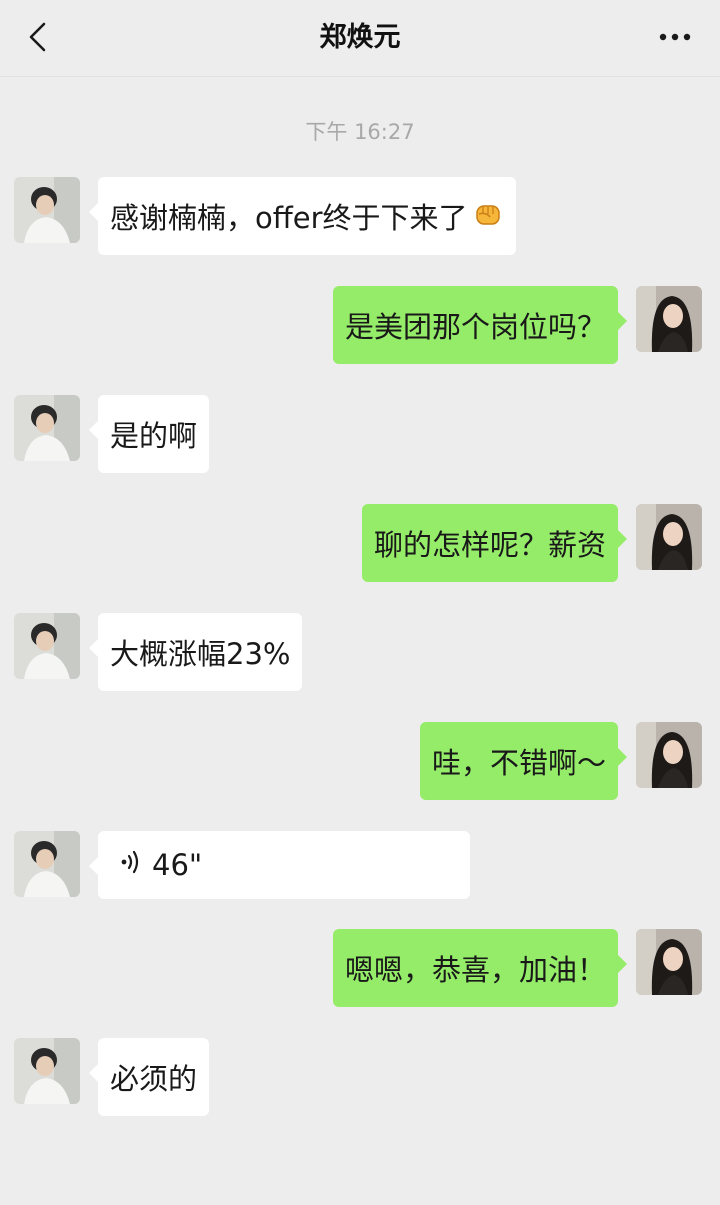 This screenshot has width=720, height=1205. I want to click on message-text: 哇，不错啊～, so click(518, 763).